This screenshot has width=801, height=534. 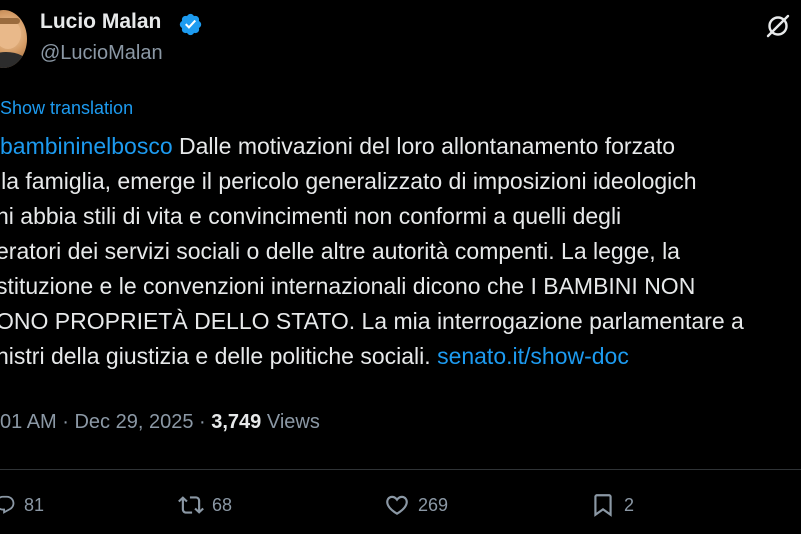 What do you see at coordinates (190, 24) in the screenshot?
I see `verified-badge-icon` at bounding box center [190, 24].